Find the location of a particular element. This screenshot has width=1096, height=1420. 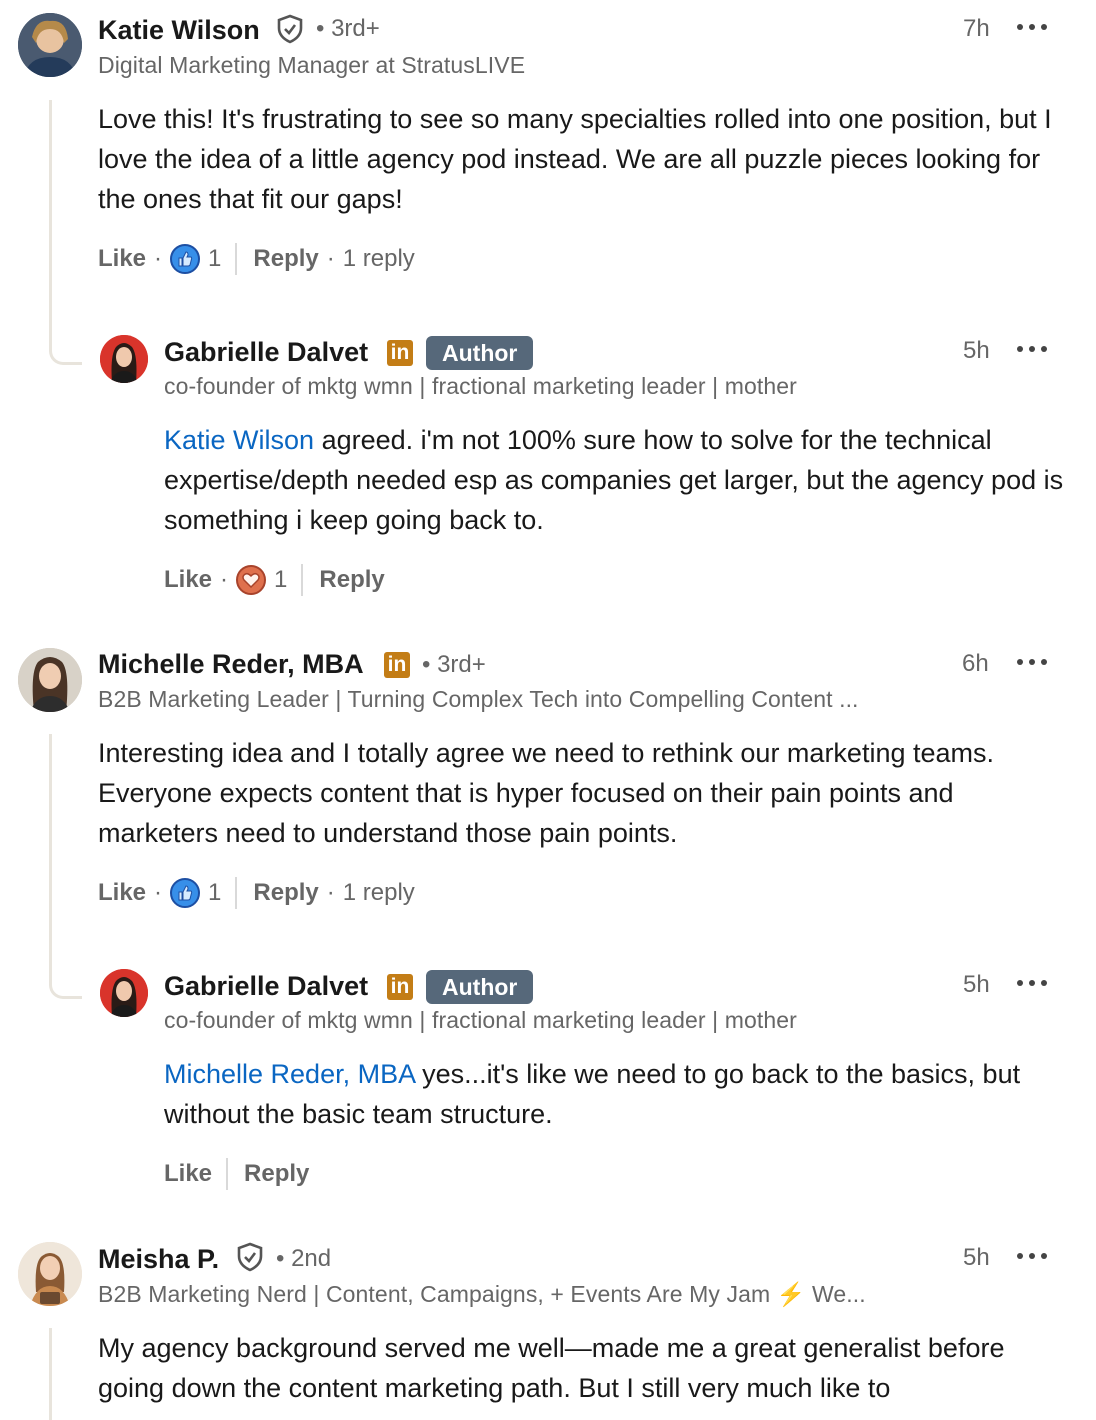

connection-degree: • 2nd is located at coordinates (304, 1258).